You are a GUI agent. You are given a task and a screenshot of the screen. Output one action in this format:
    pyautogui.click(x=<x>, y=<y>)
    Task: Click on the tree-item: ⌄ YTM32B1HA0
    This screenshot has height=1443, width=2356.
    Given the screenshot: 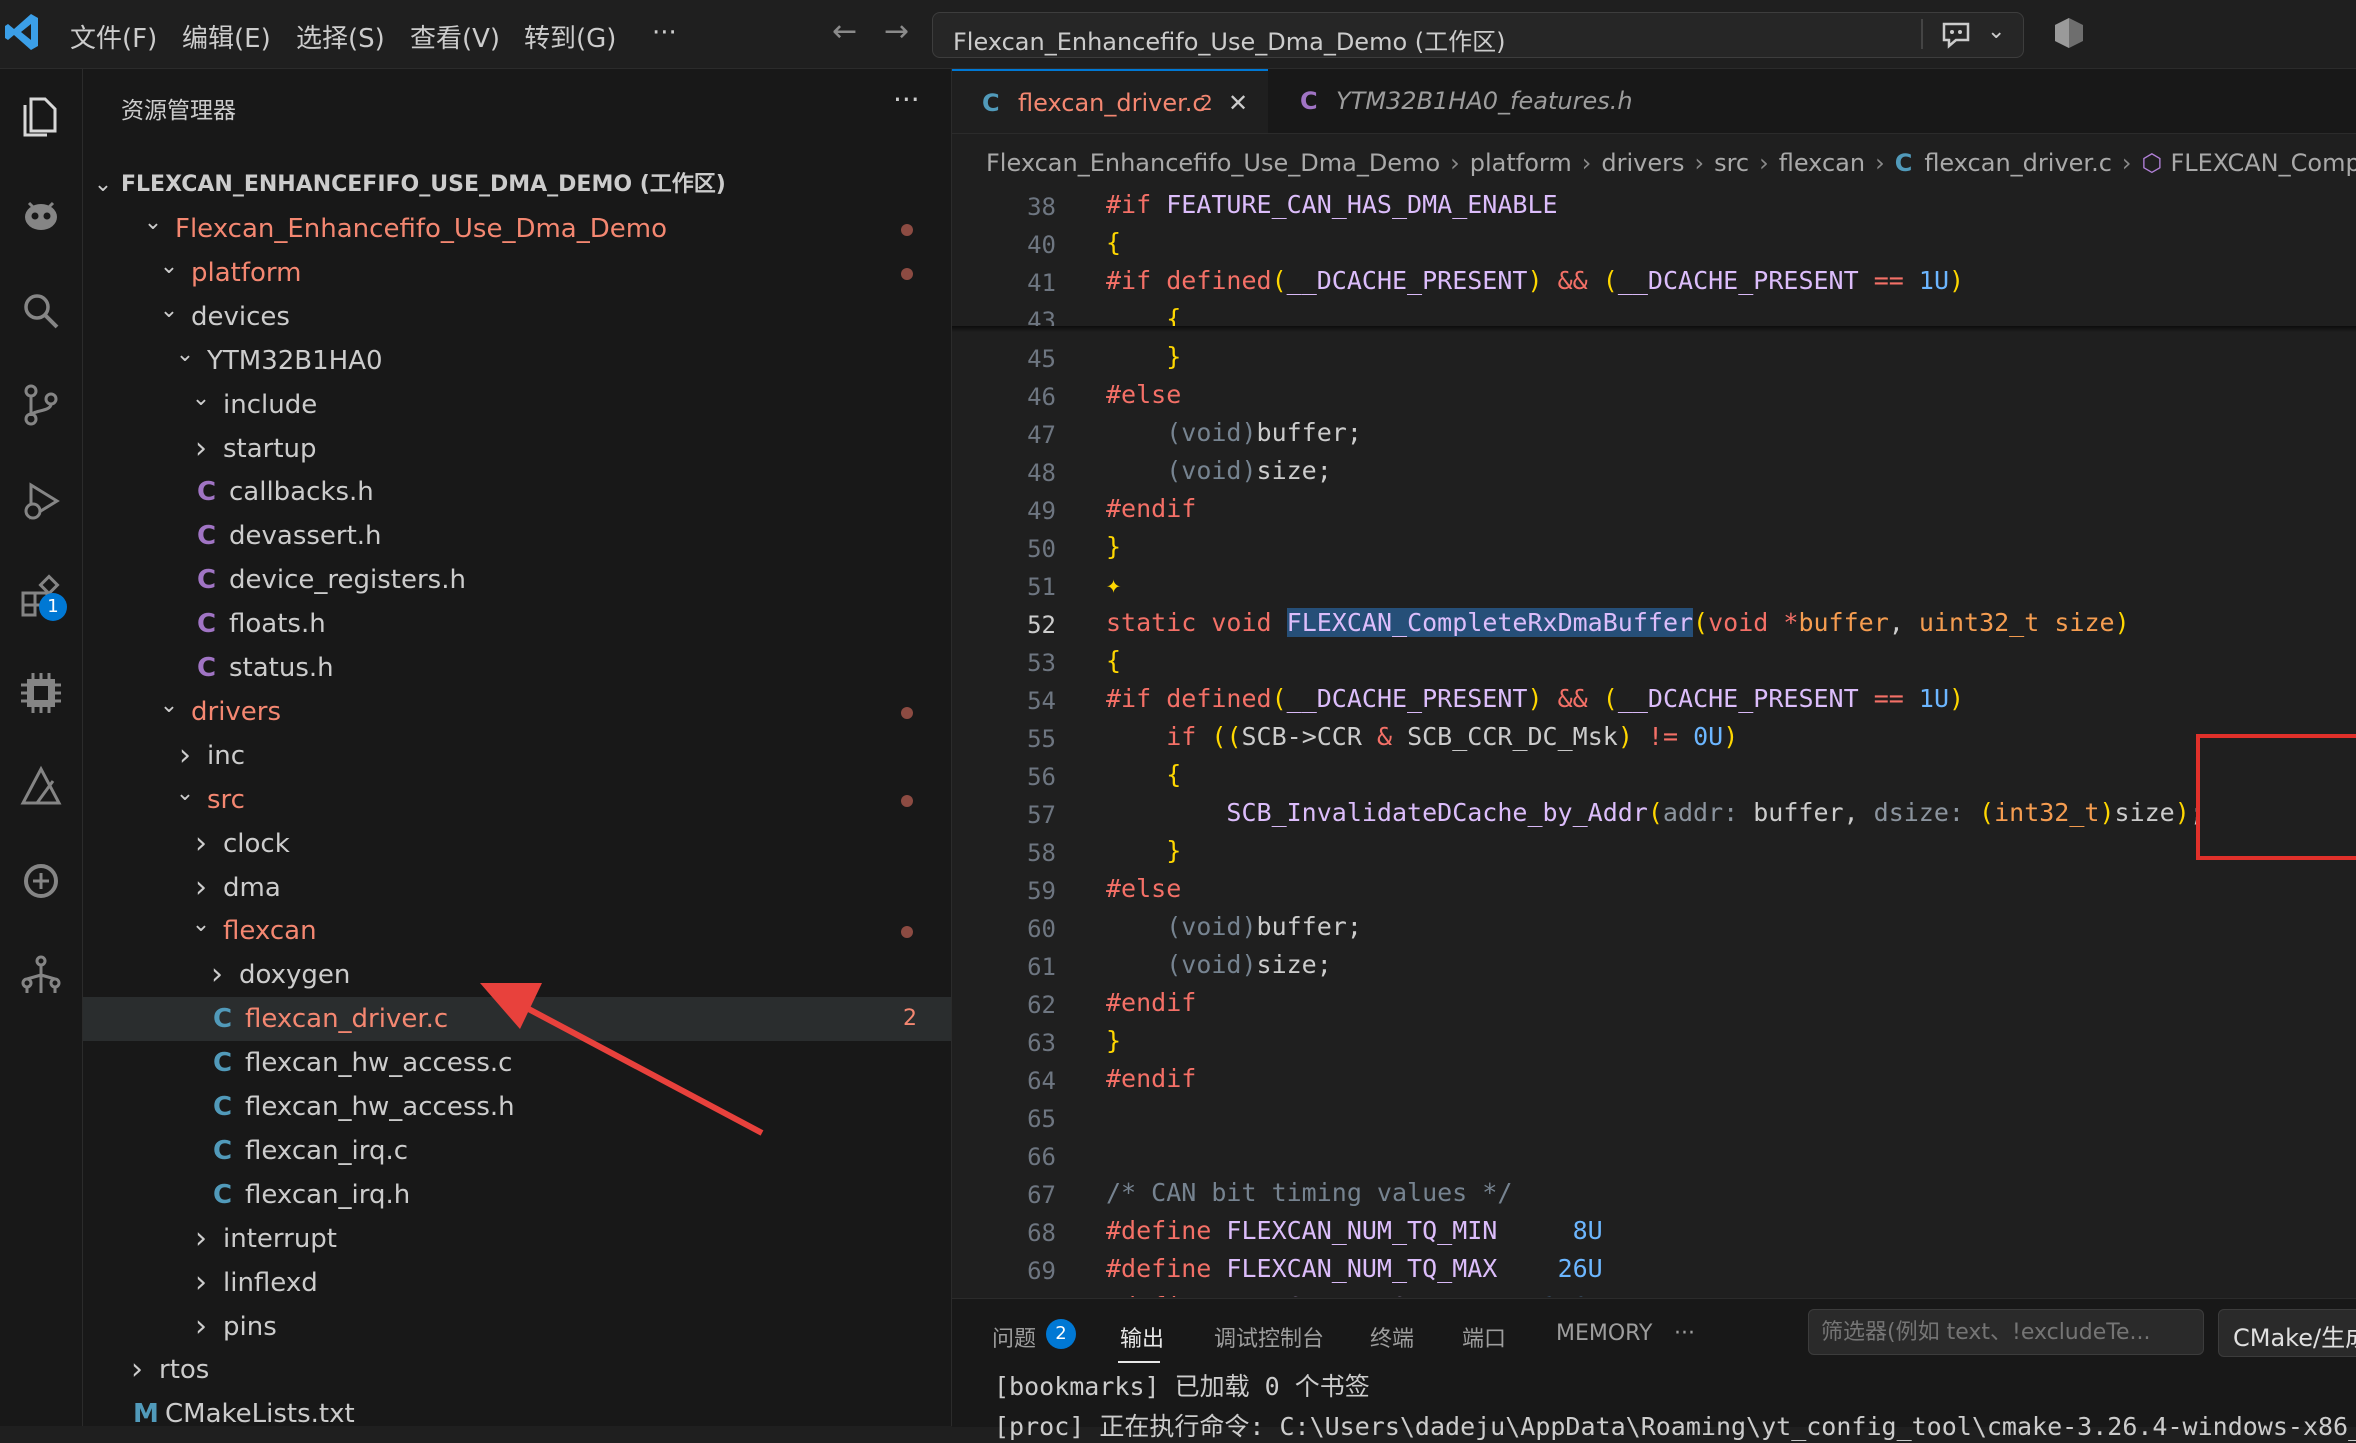 What is the action you would take?
    pyautogui.click(x=517, y=361)
    